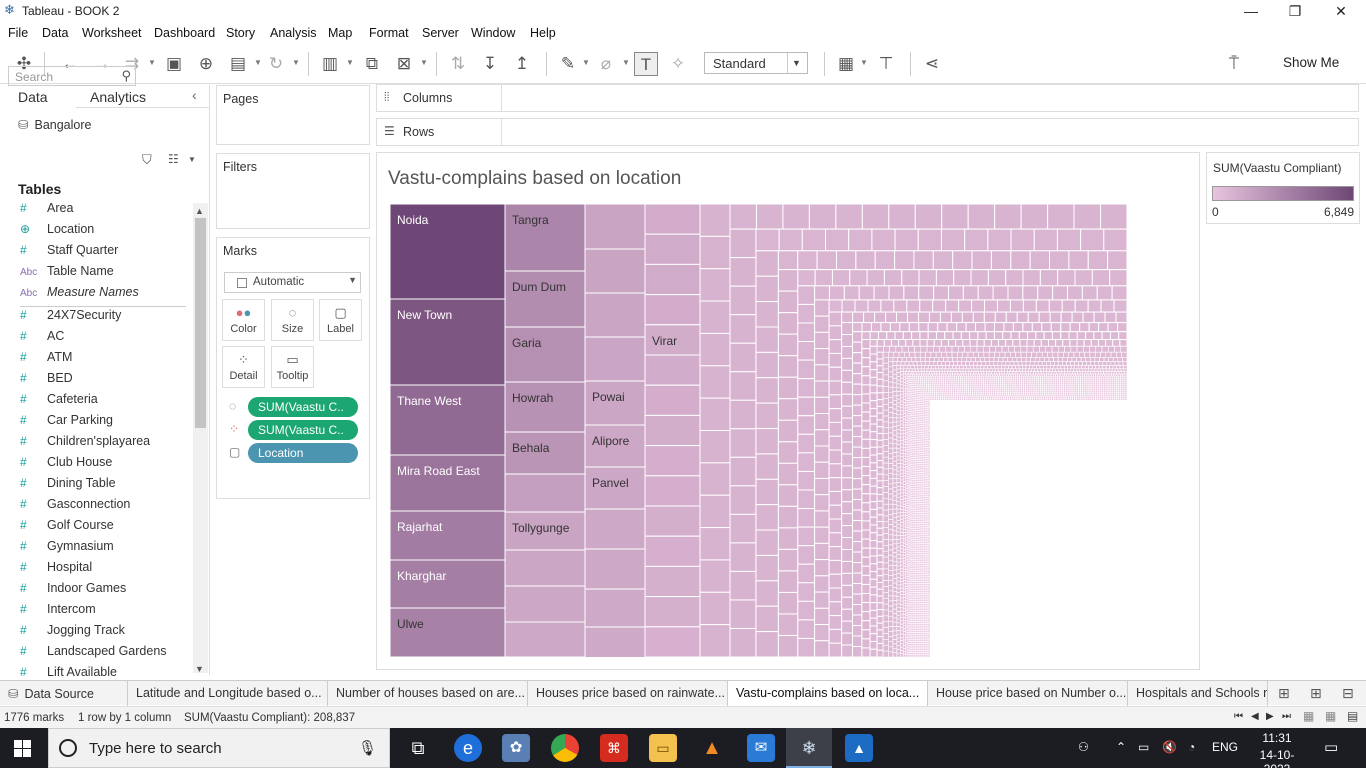  What do you see at coordinates (104, 633) in the screenshot?
I see `field-jogging-track: # Jogging Track` at bounding box center [104, 633].